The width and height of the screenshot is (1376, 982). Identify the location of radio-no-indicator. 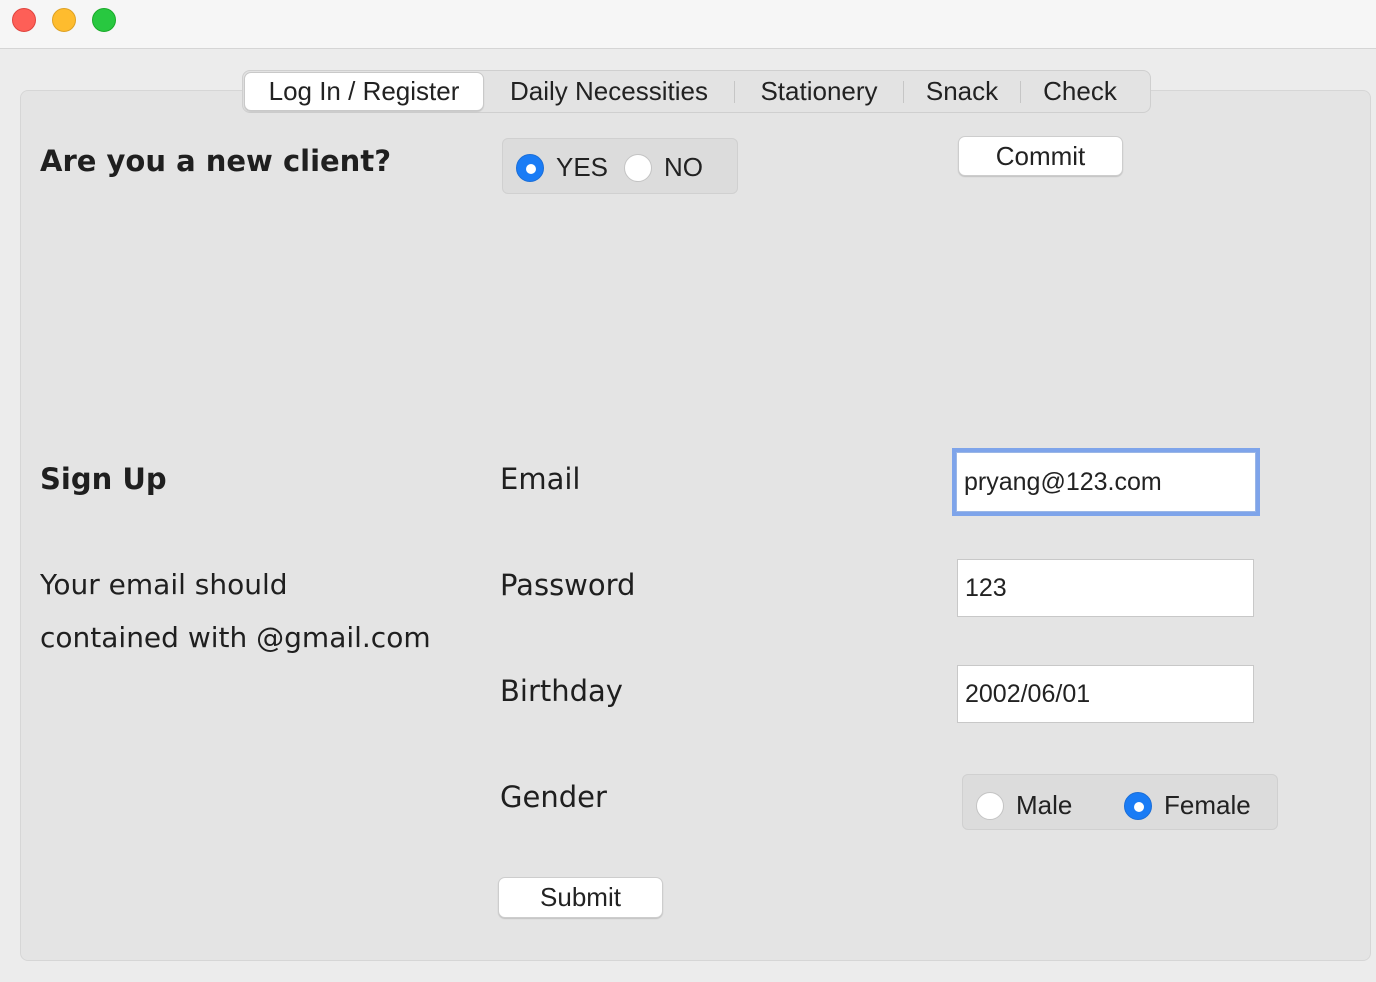
(638, 167).